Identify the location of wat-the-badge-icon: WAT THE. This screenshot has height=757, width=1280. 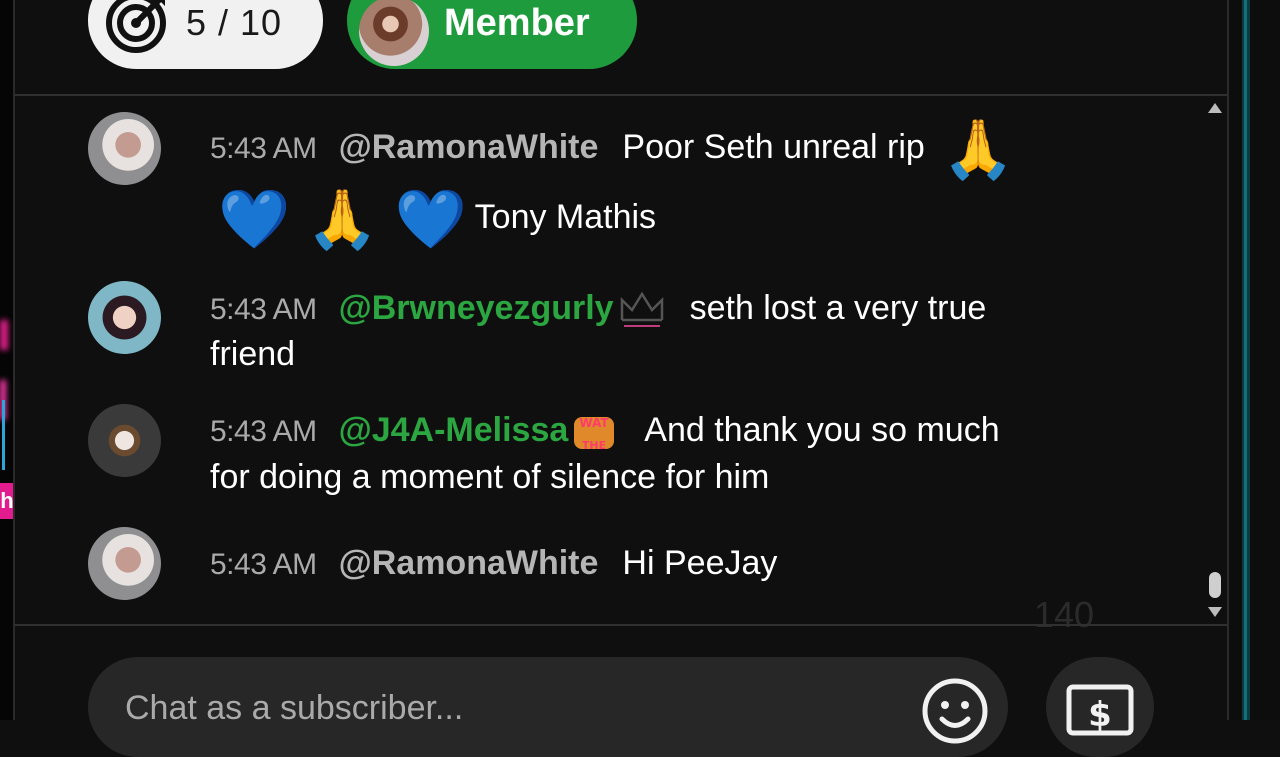
(594, 434).